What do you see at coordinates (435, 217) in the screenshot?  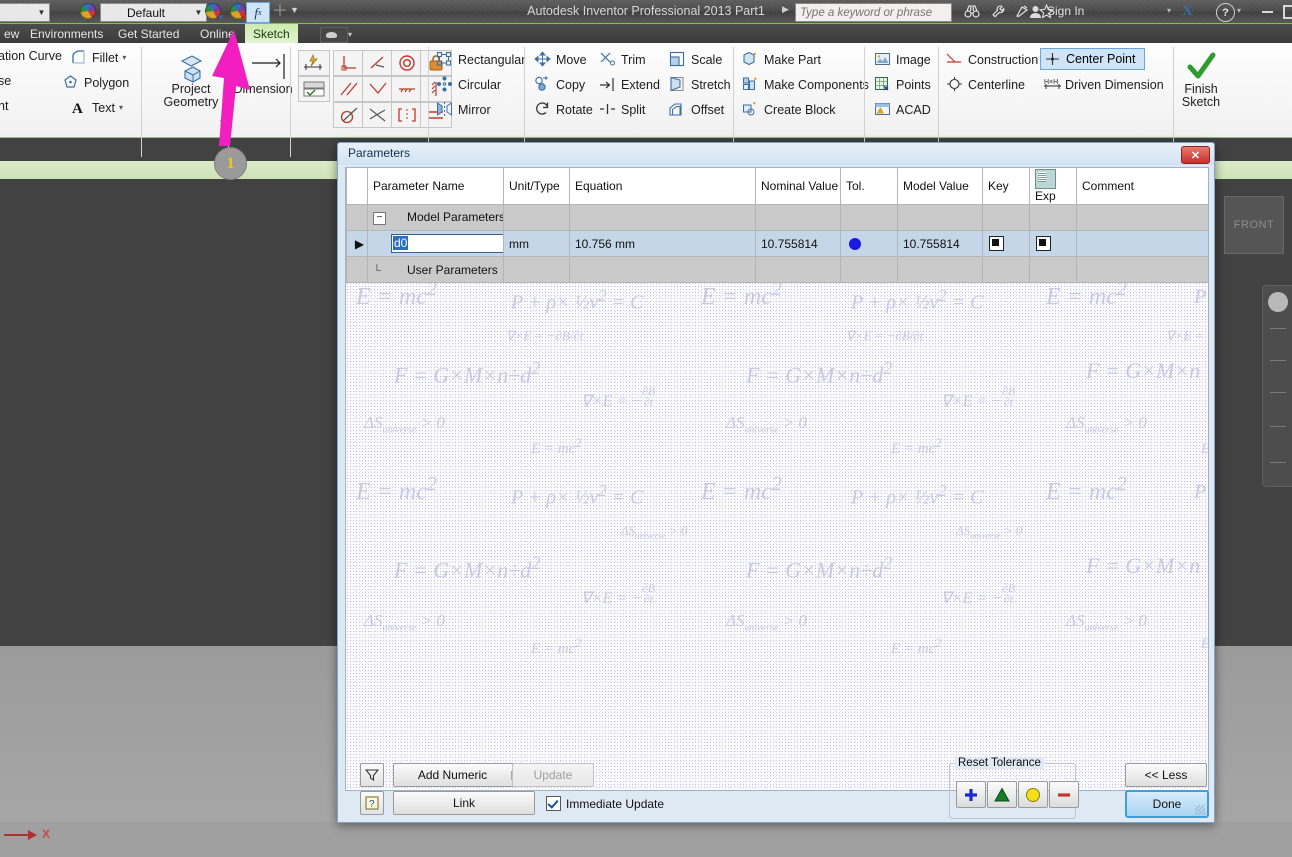 I see `cell-parameter-name: − Model Parameters` at bounding box center [435, 217].